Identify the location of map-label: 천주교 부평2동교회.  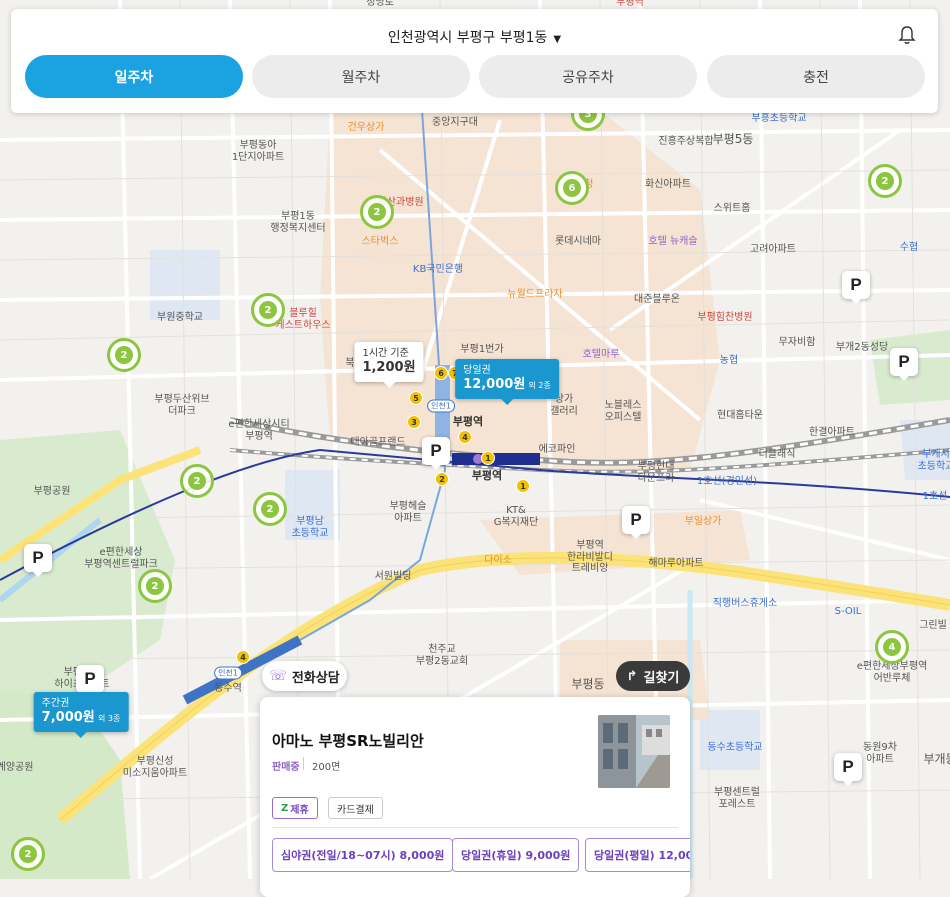
(442, 655).